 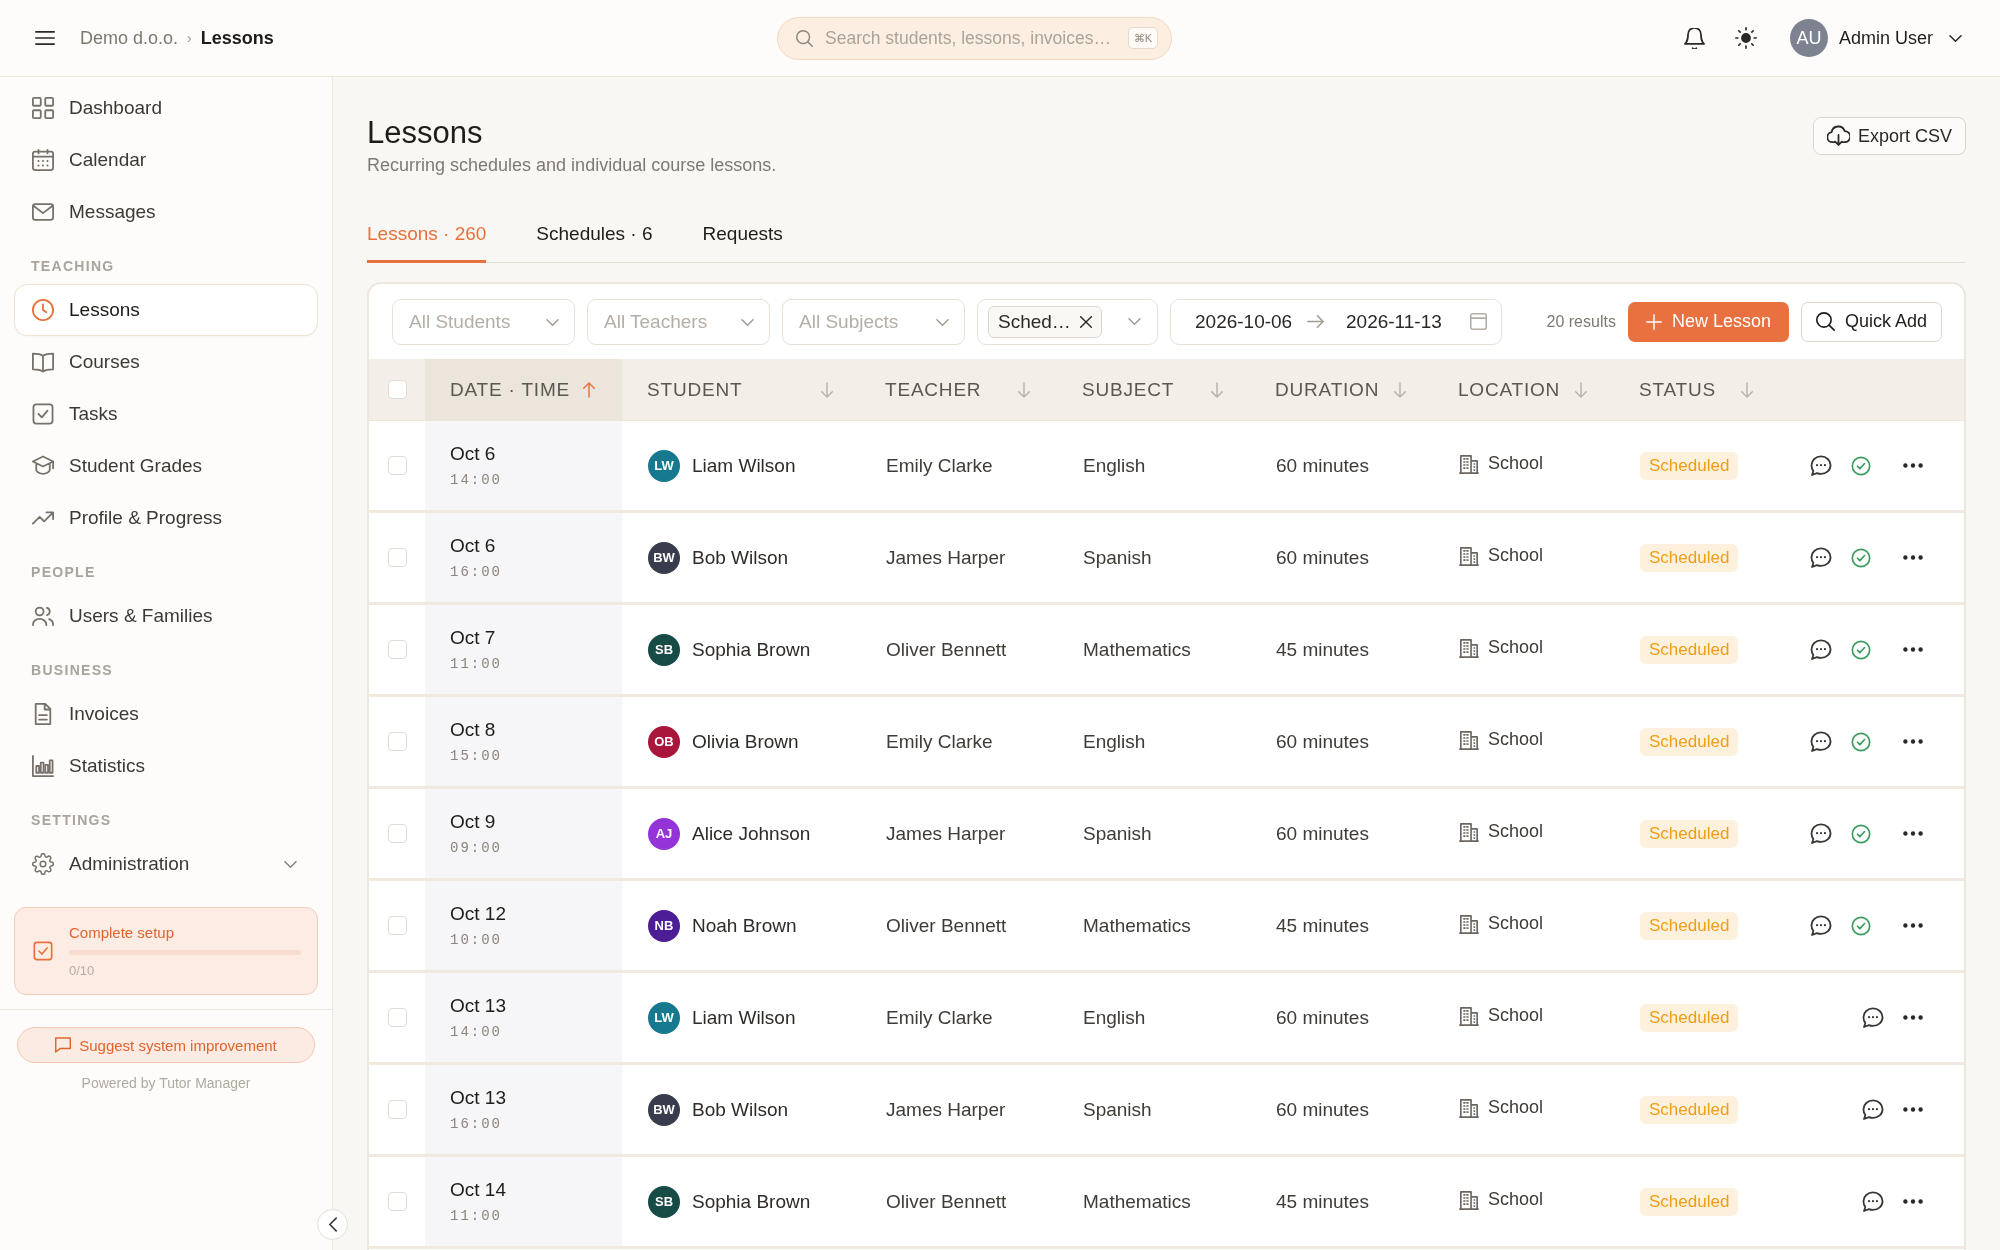 I want to click on lesson-time: 15:00, so click(x=476, y=756).